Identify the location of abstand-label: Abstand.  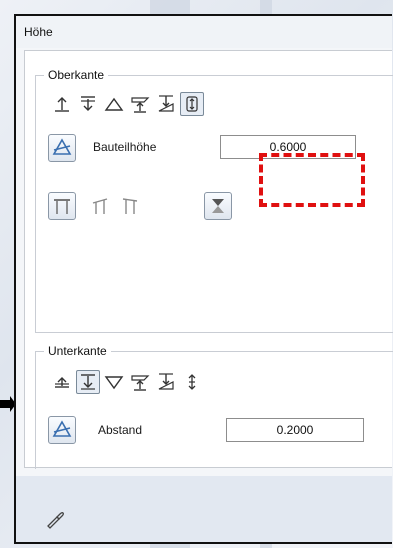
(120, 430).